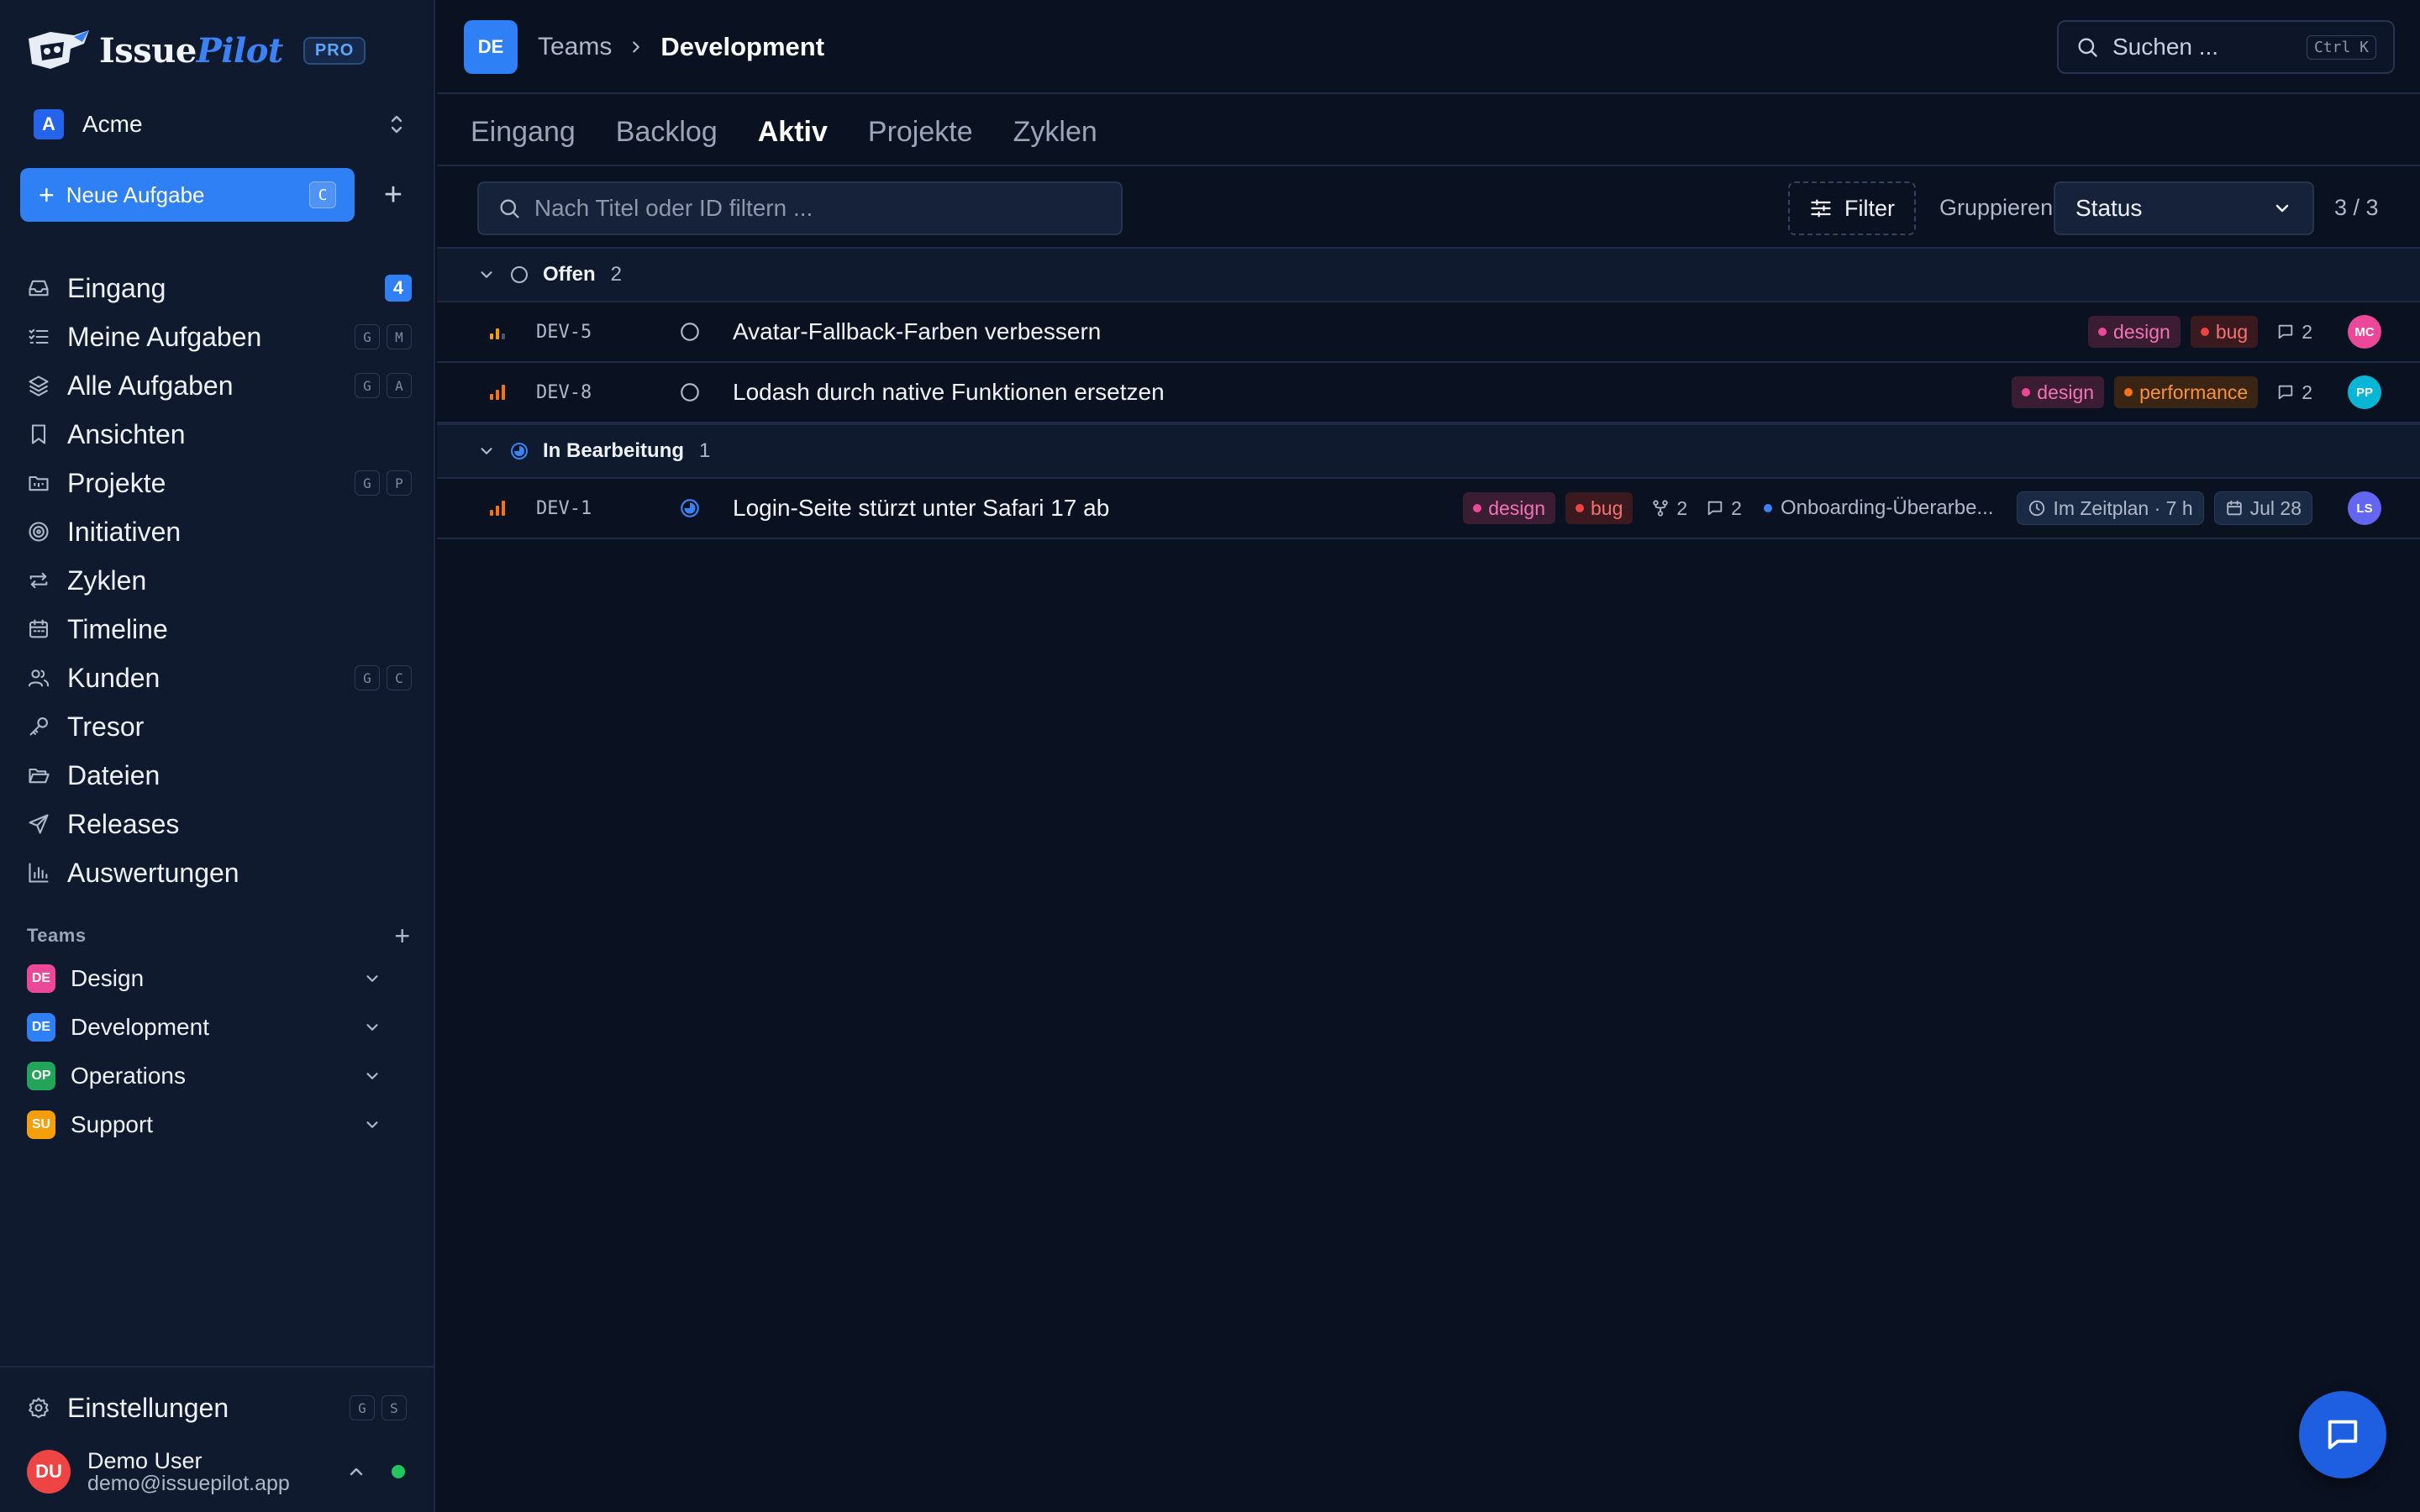 The image size is (2420, 1512). What do you see at coordinates (165, 336) in the screenshot?
I see `sidebar-item-label: Meine Aufgaben` at bounding box center [165, 336].